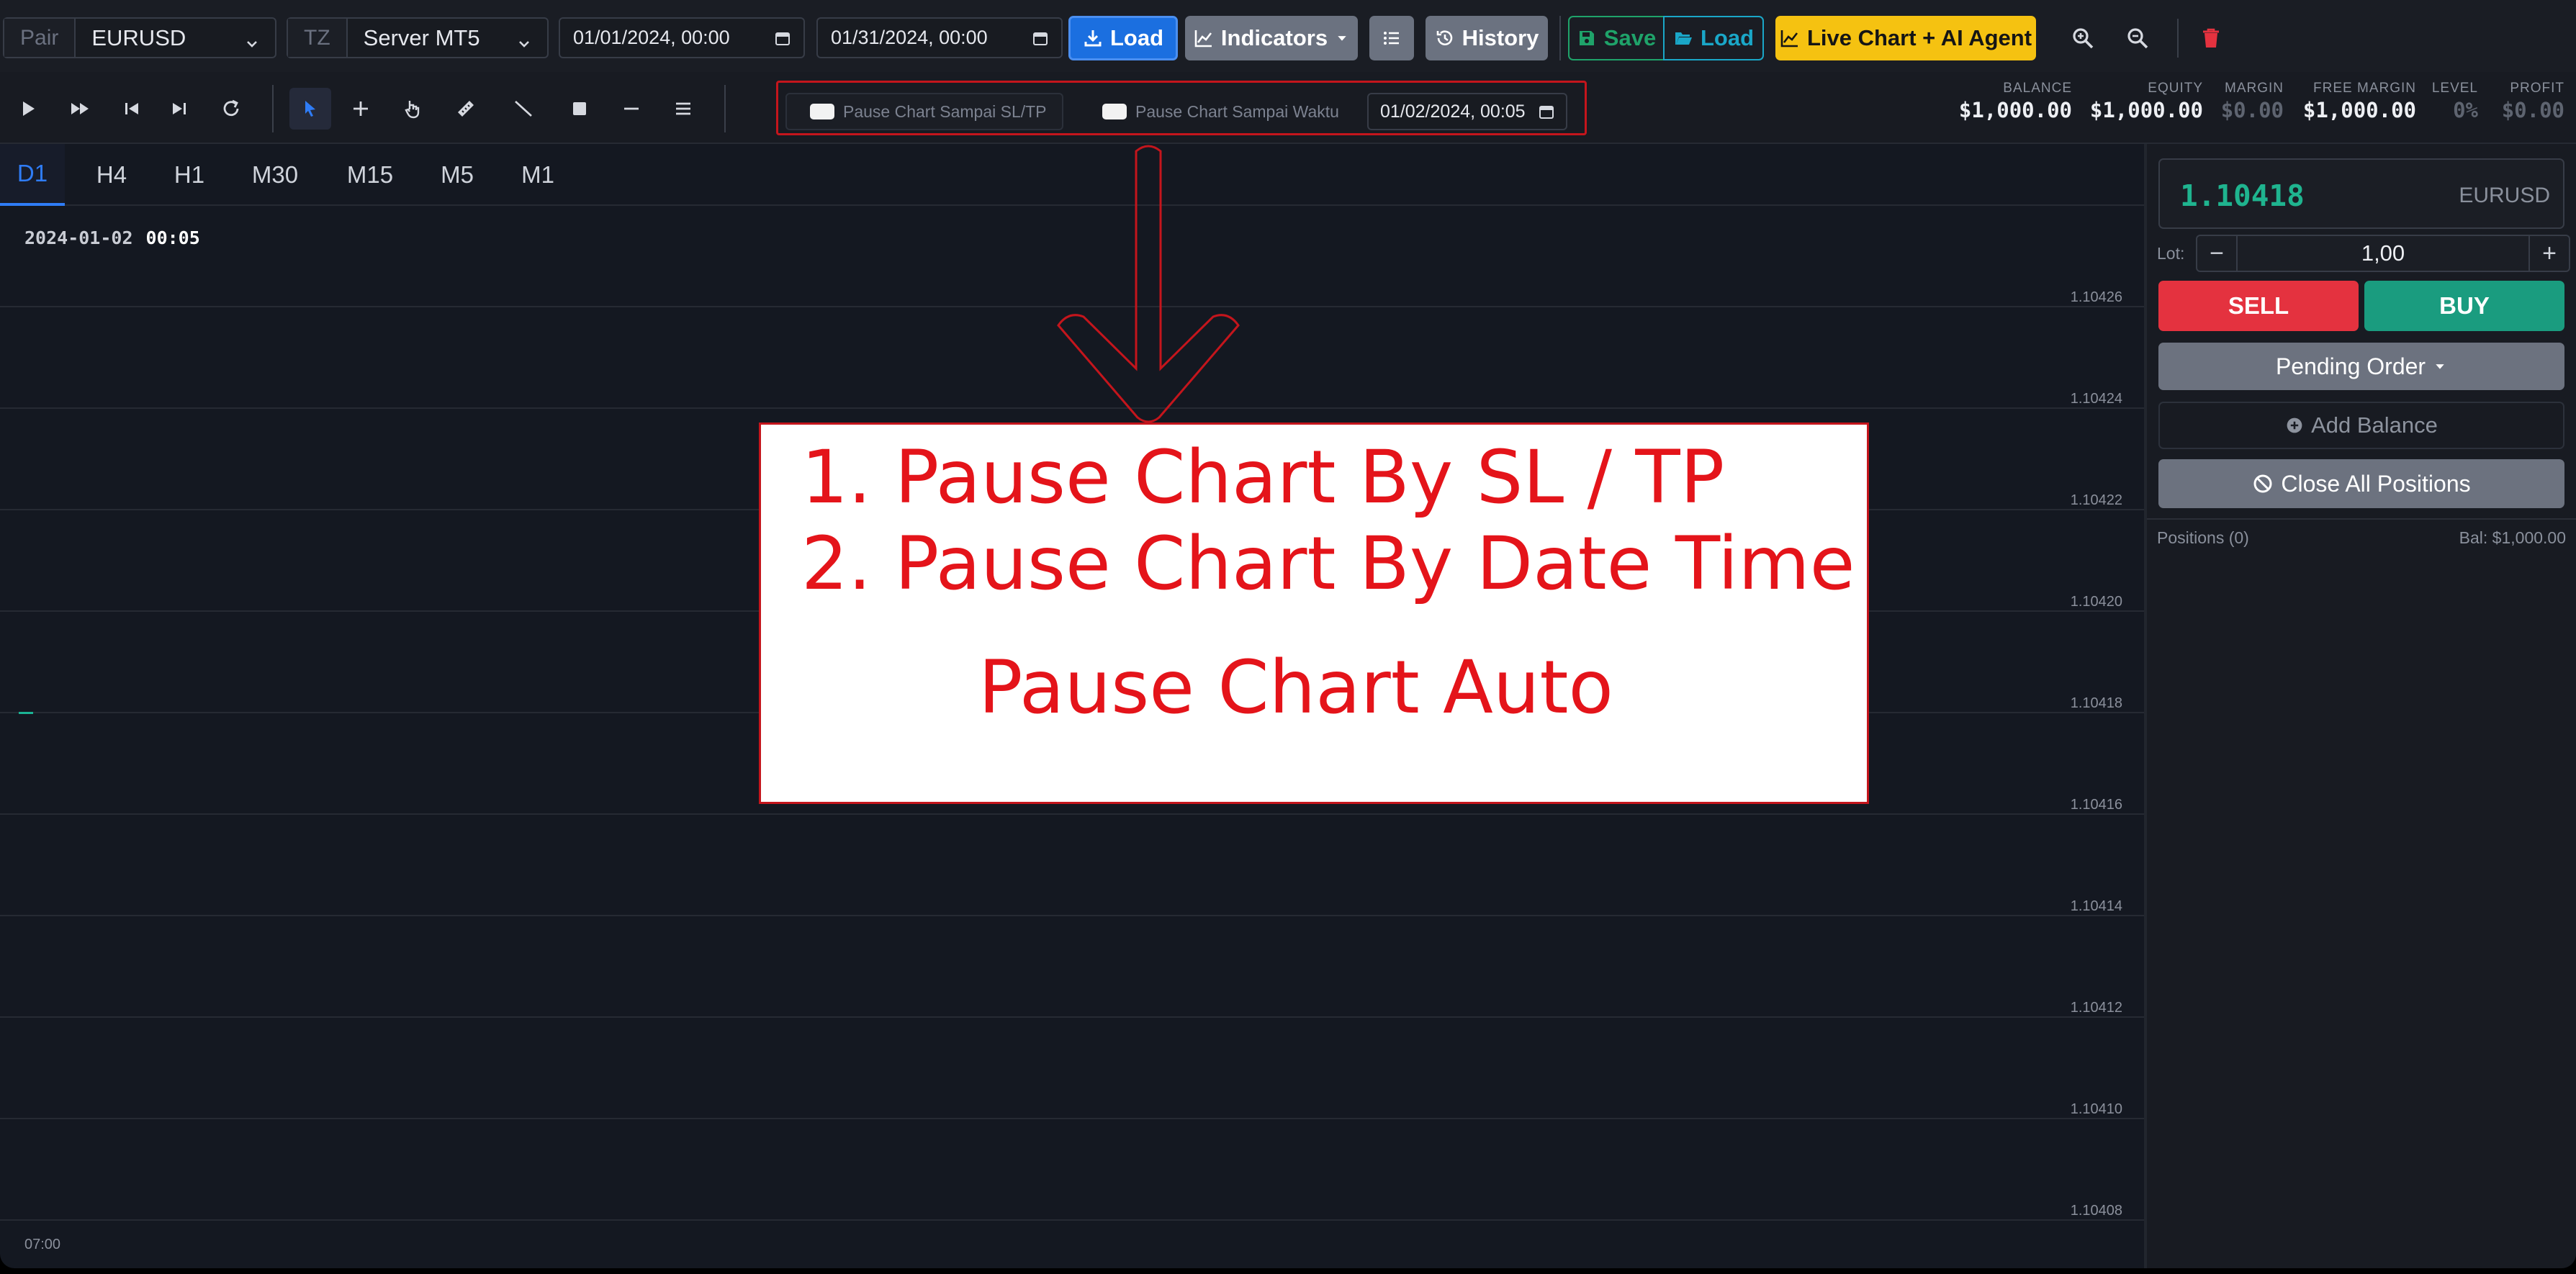  What do you see at coordinates (1453, 112) in the screenshot?
I see `pause-date-value: 01/02/2024, 00:05` at bounding box center [1453, 112].